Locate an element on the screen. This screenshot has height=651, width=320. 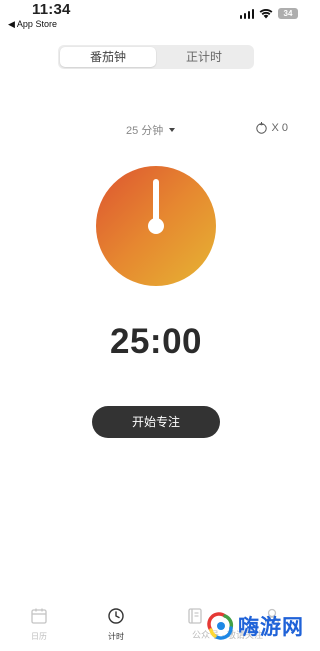
watermark-brand: 嗨游网 is located at coordinates (271, 627).